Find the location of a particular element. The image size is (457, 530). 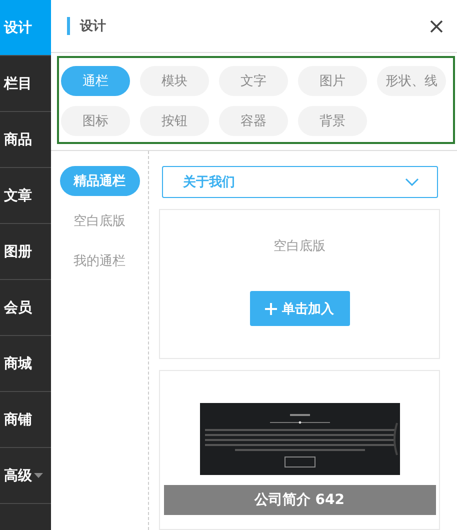

category-tab: 容器 is located at coordinates (253, 121).